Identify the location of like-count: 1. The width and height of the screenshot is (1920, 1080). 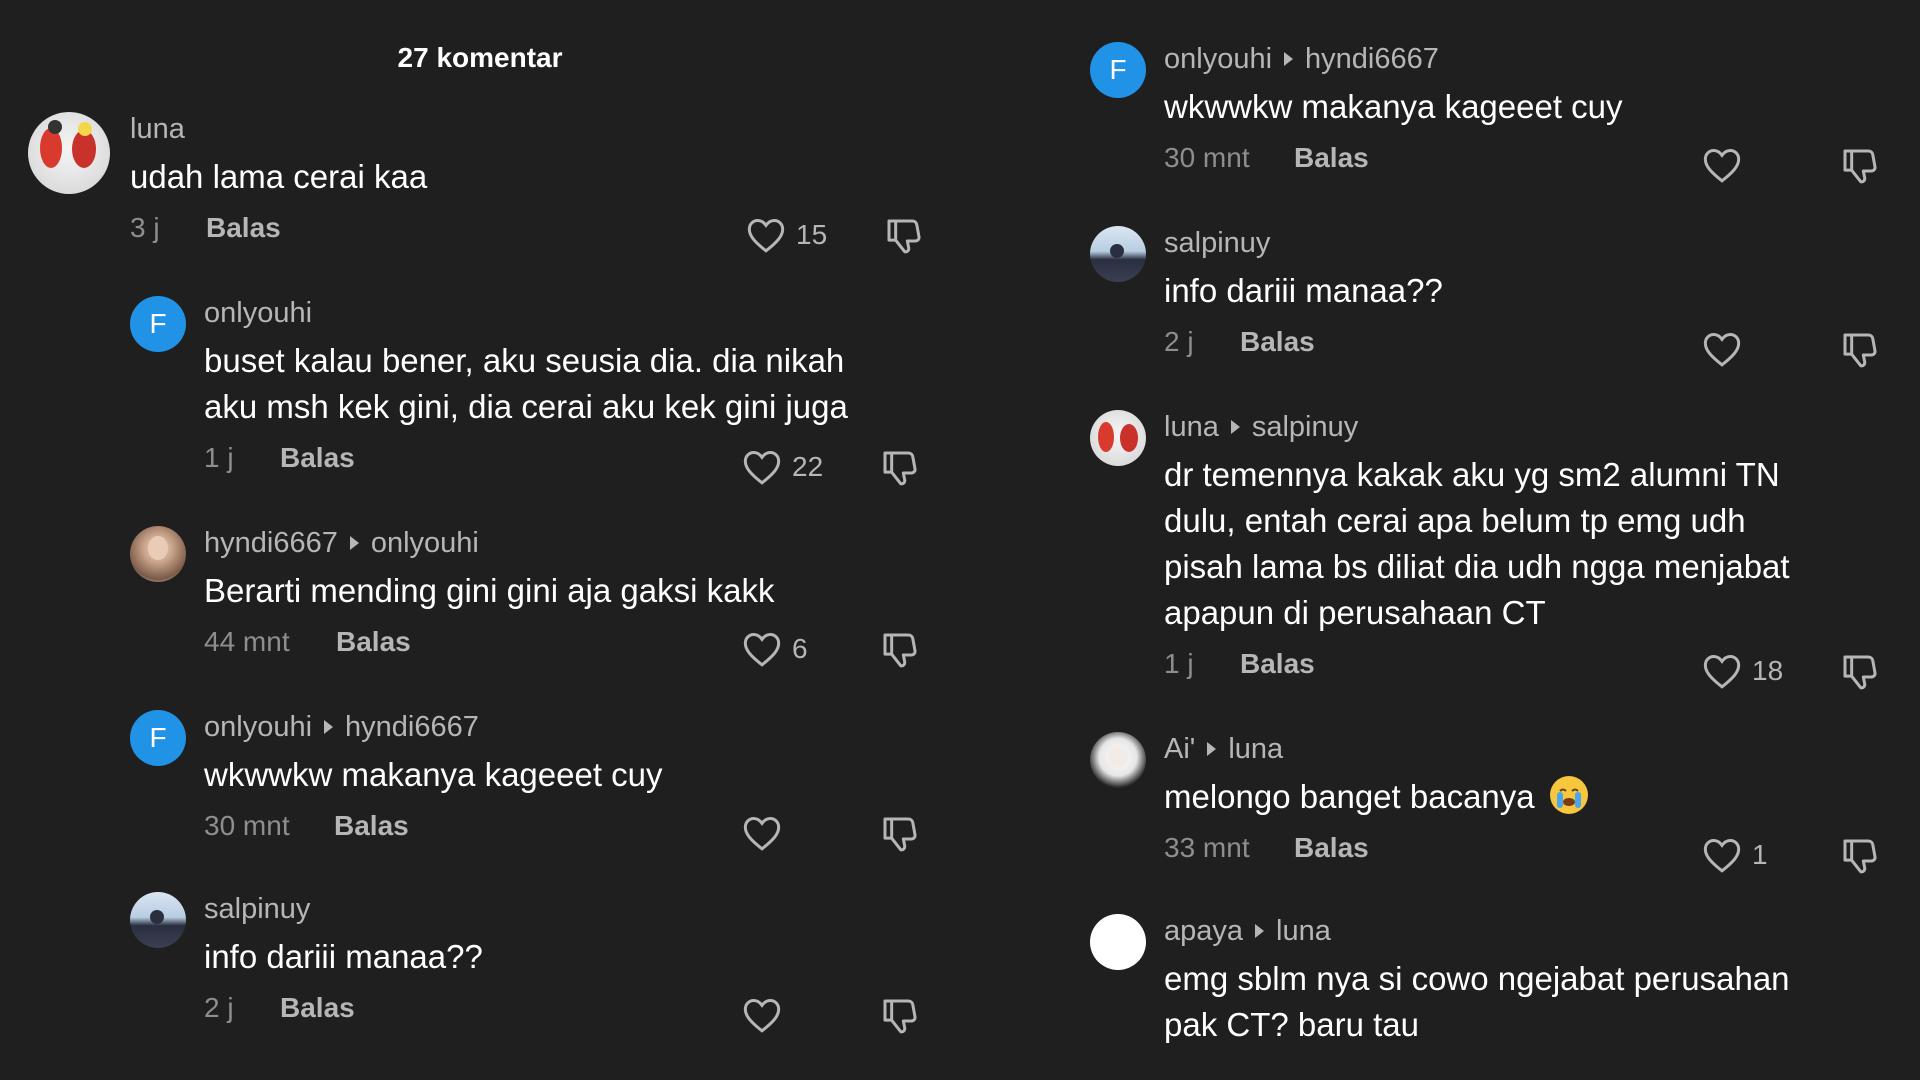
(1760, 854).